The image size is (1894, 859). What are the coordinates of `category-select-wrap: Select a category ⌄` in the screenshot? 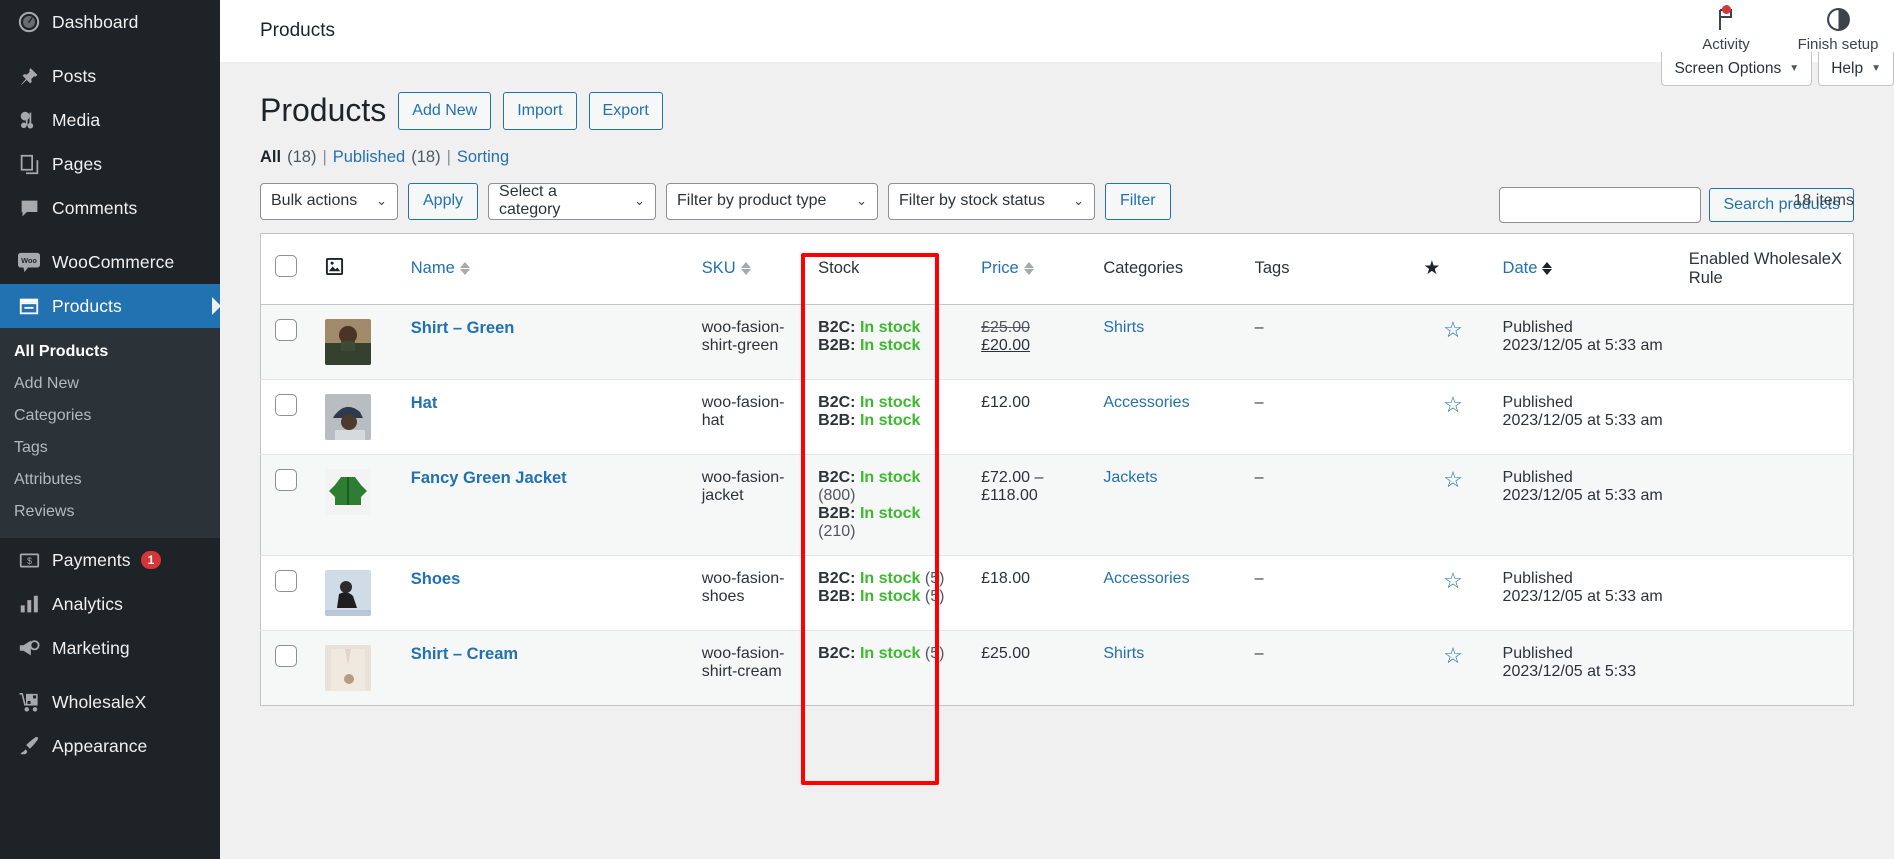 It's located at (572, 201).